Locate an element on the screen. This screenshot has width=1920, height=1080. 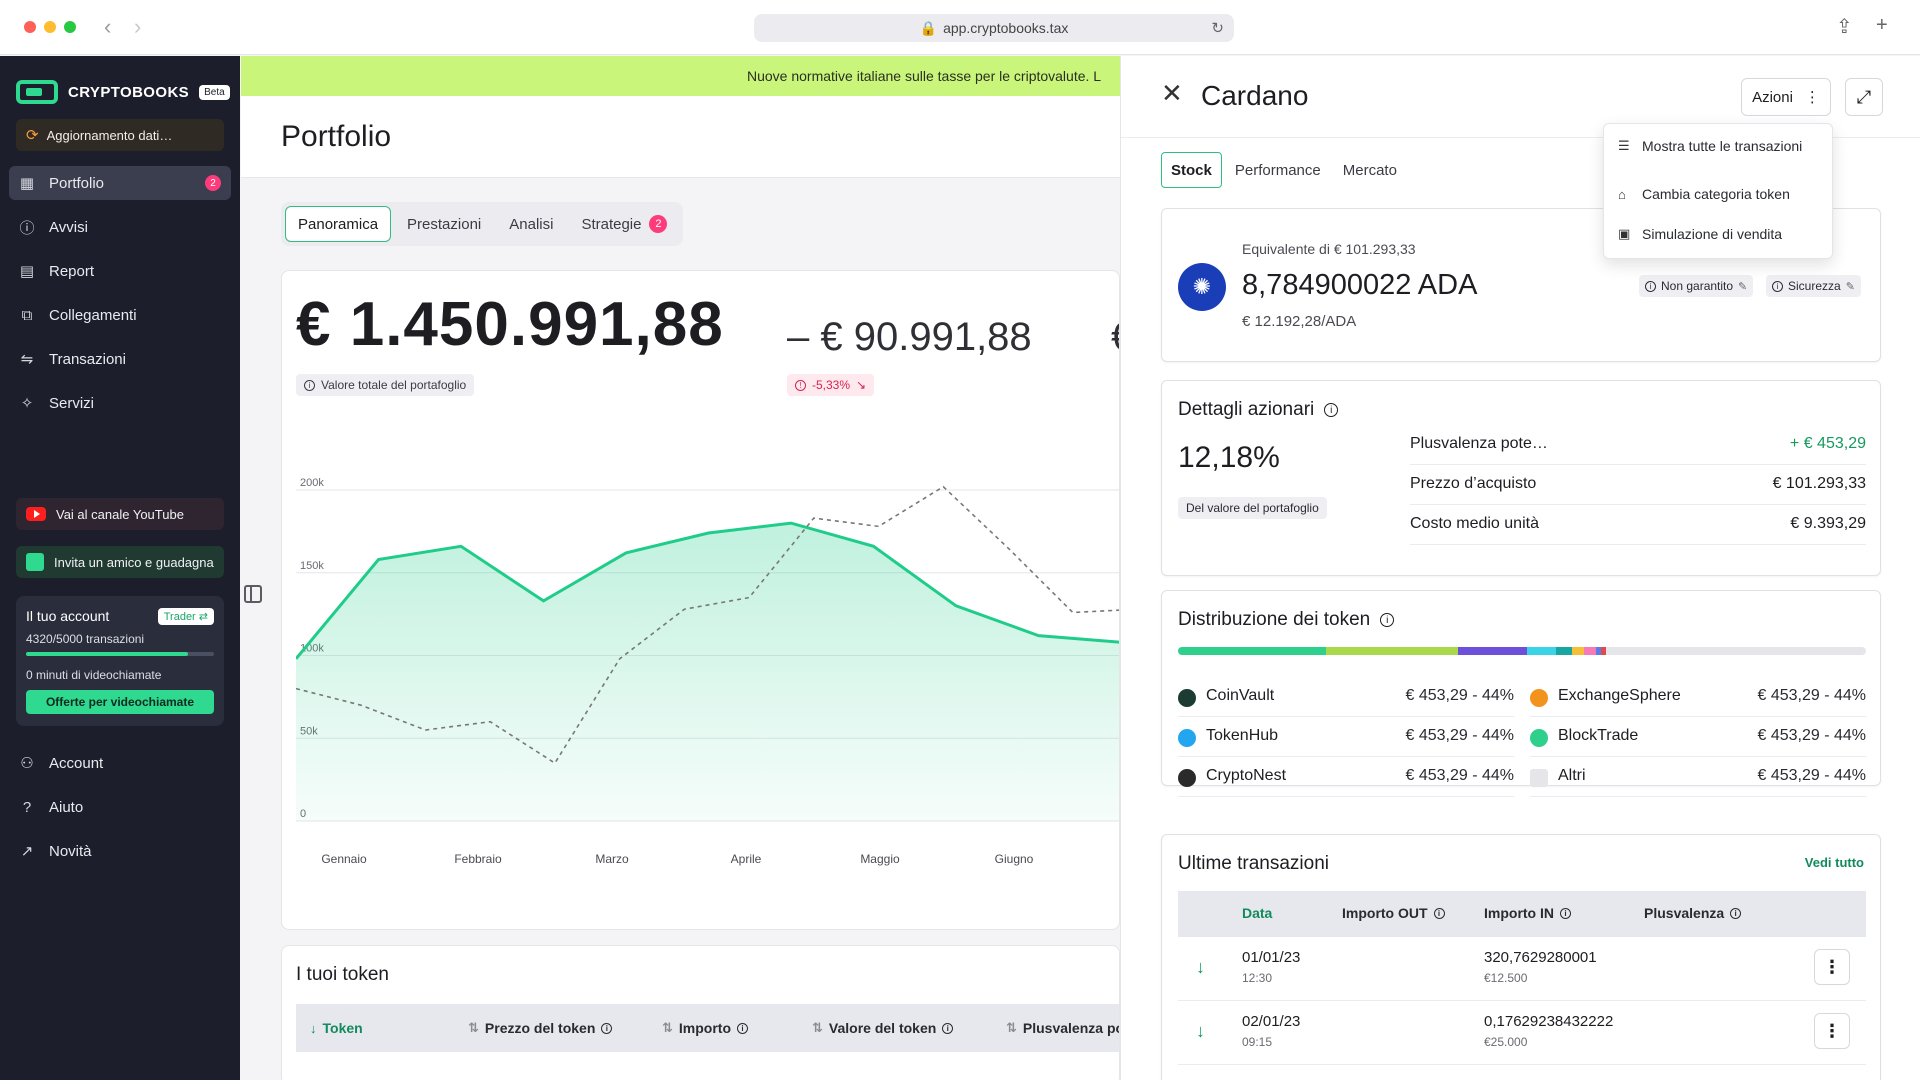
column-capital-gain: Plusvalenza i is located at coordinates (1693, 913).